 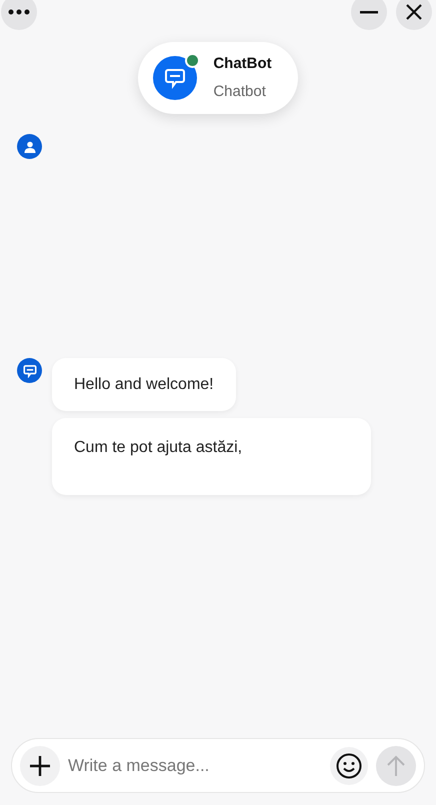 I want to click on message-bubble: Hello and welcome!, so click(x=144, y=384).